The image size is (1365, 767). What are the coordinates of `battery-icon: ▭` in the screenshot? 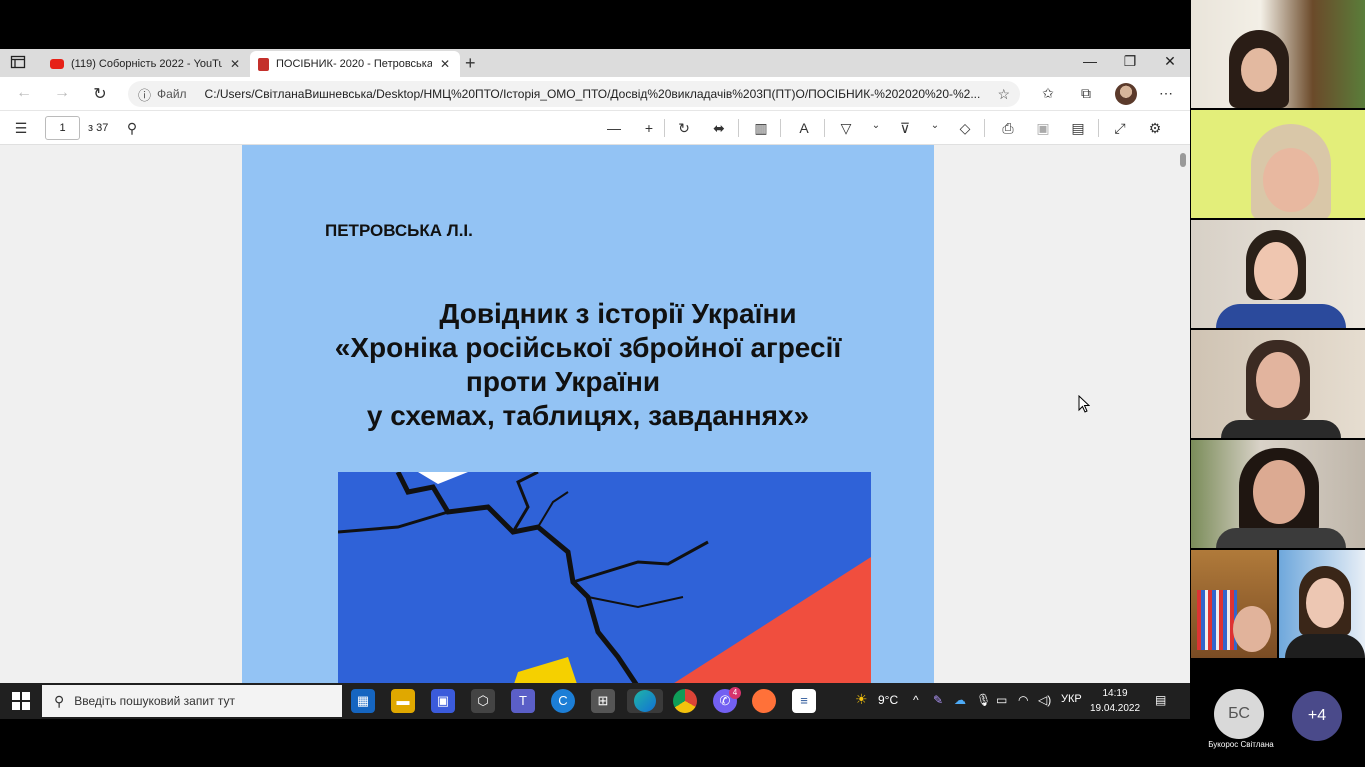 It's located at (1001, 700).